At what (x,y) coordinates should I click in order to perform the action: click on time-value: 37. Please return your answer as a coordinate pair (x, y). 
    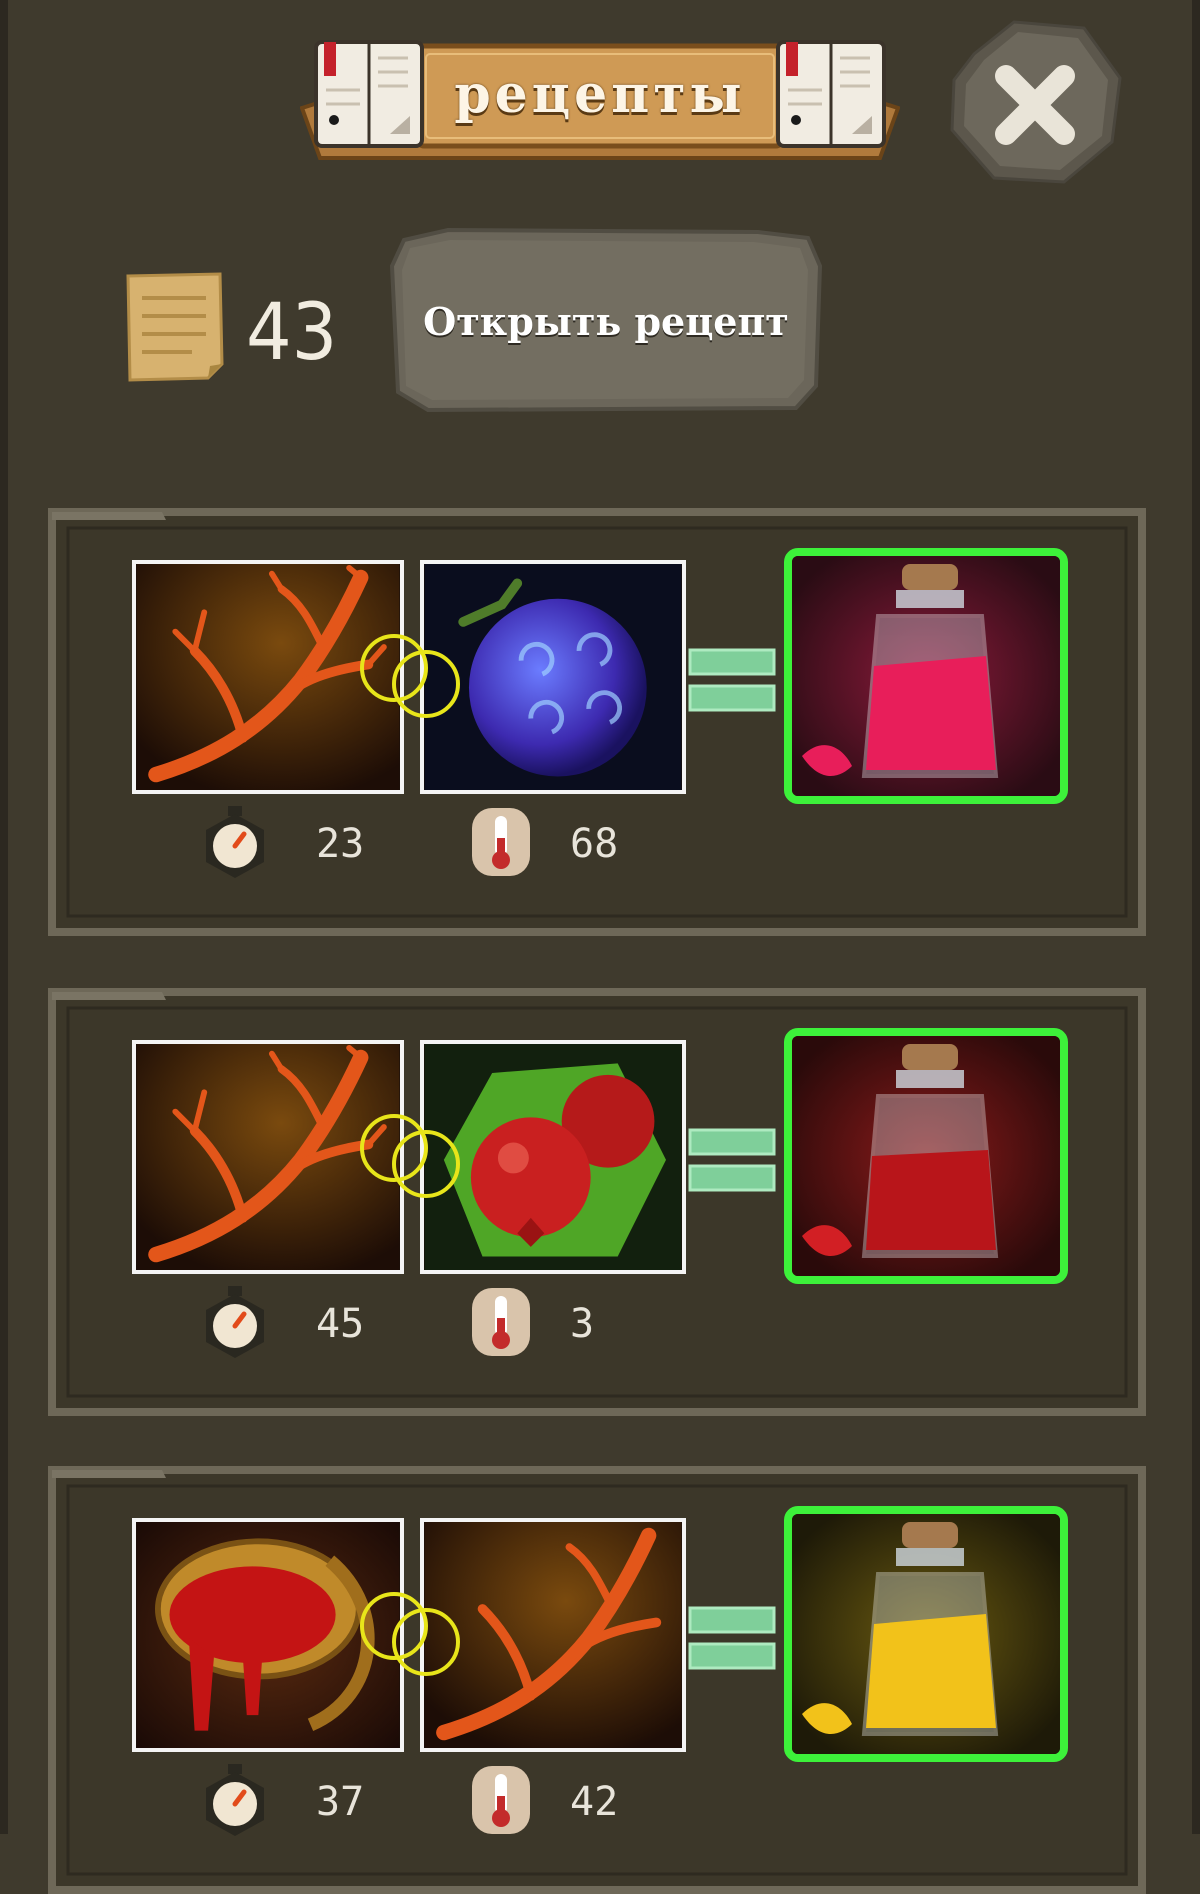
    Looking at the image, I should click on (340, 1802).